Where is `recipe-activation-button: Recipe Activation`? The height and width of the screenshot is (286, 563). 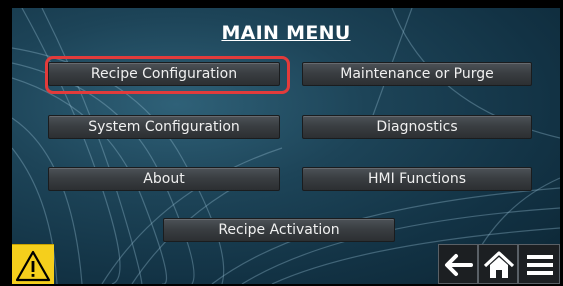 recipe-activation-button: Recipe Activation is located at coordinates (279, 230).